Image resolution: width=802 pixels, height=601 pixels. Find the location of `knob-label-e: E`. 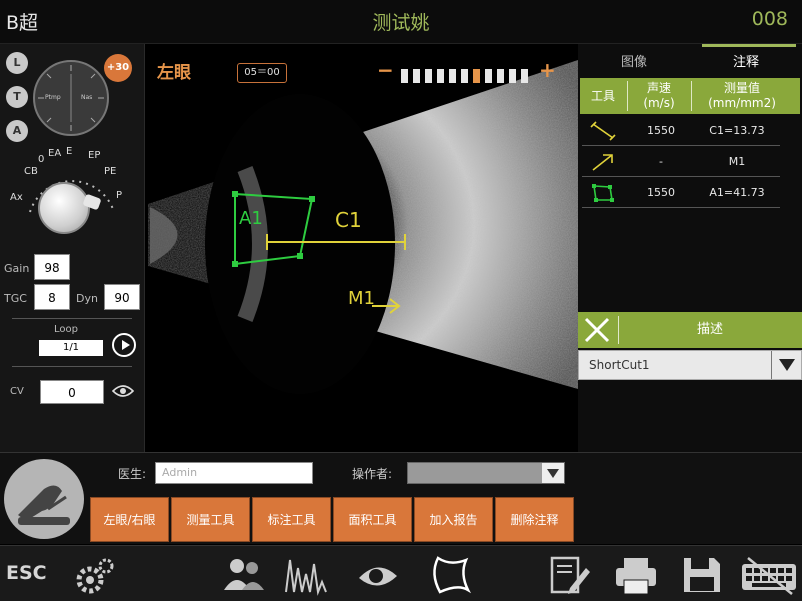

knob-label-e: E is located at coordinates (69, 151).